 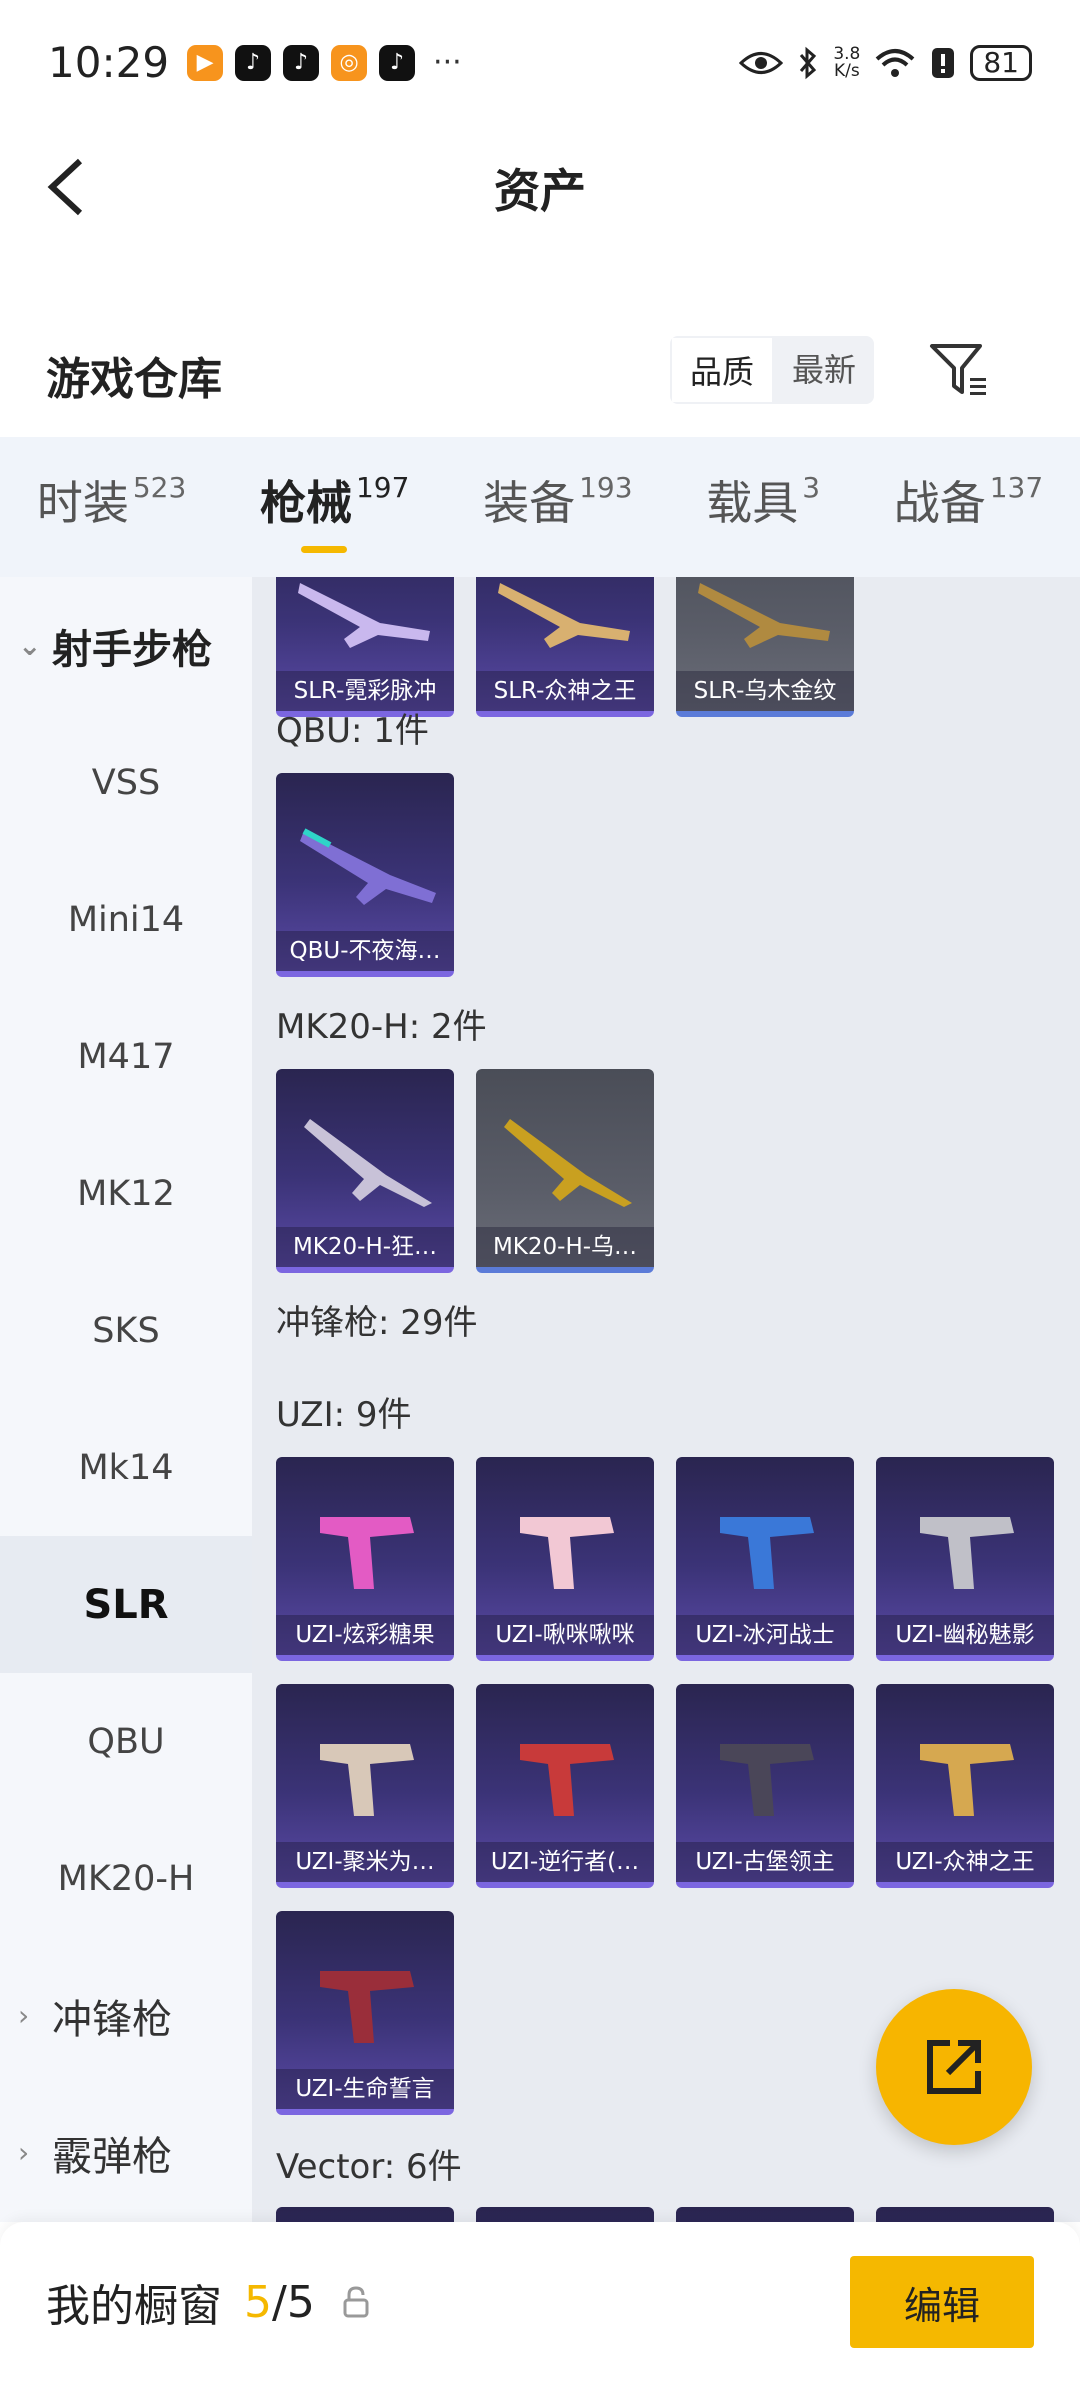 I want to click on weapon-card: UZI-众神之王, so click(x=965, y=1786).